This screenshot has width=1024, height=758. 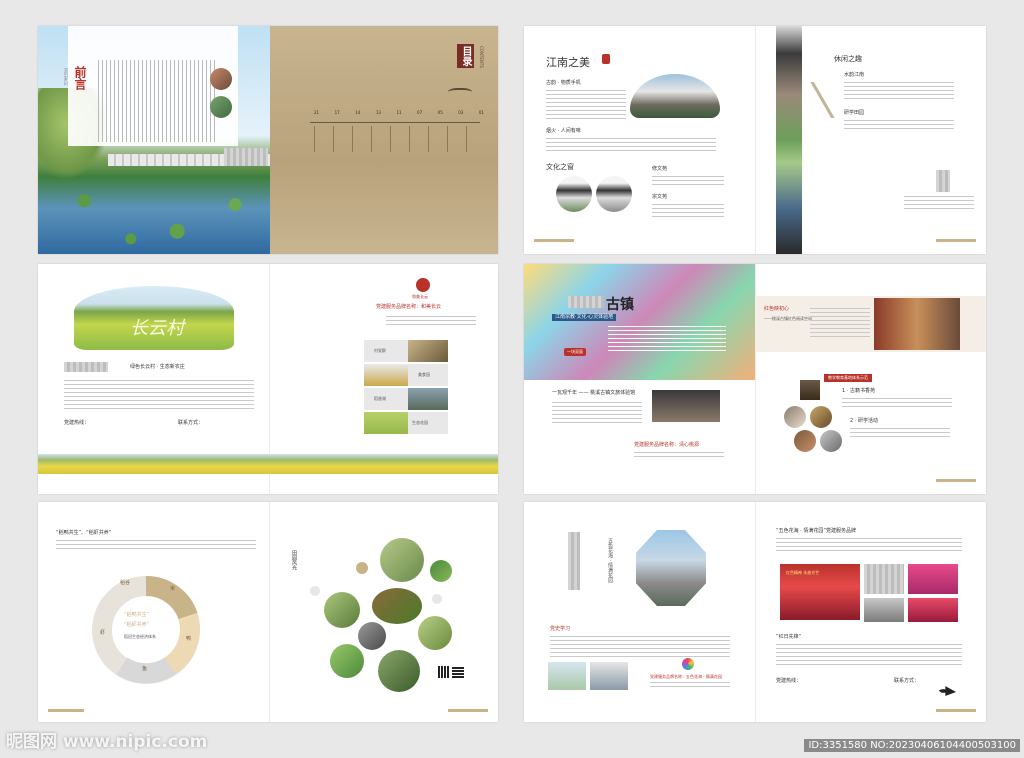 What do you see at coordinates (864, 421) in the screenshot?
I see `sub-b: 2 · 研学活动` at bounding box center [864, 421].